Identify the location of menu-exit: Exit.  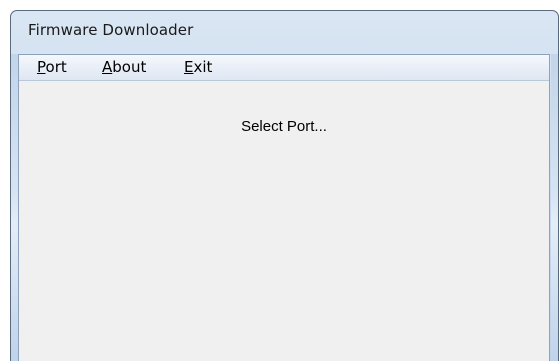
(198, 67).